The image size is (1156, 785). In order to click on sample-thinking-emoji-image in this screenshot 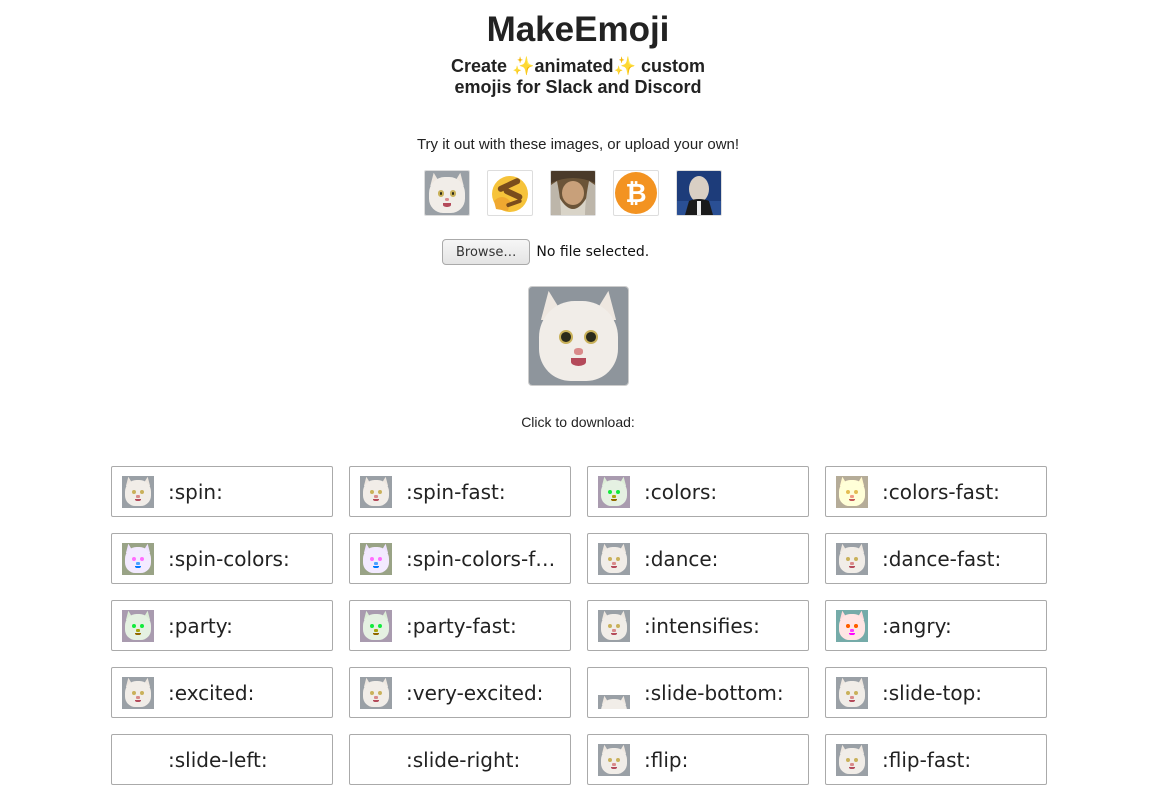, I will do `click(510, 193)`.